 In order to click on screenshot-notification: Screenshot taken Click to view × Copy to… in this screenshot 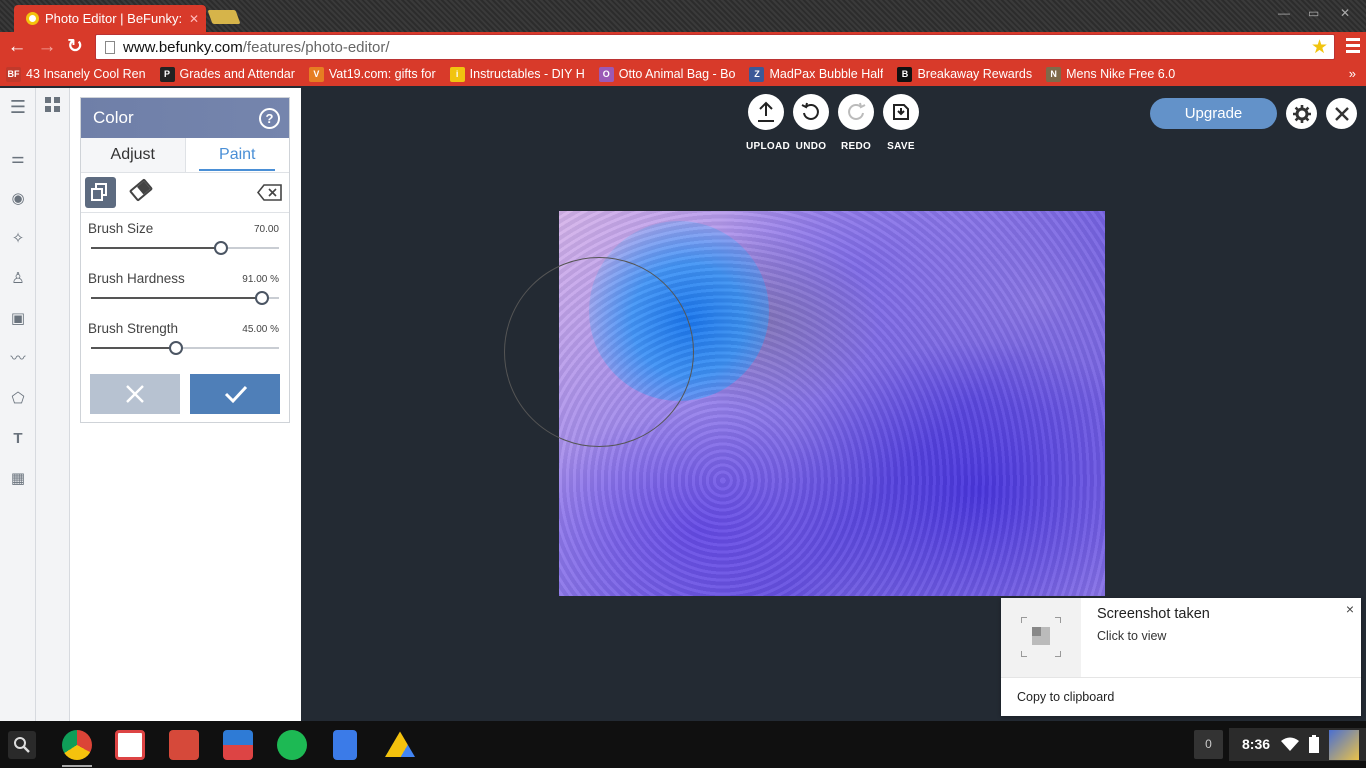, I will do `click(1181, 657)`.